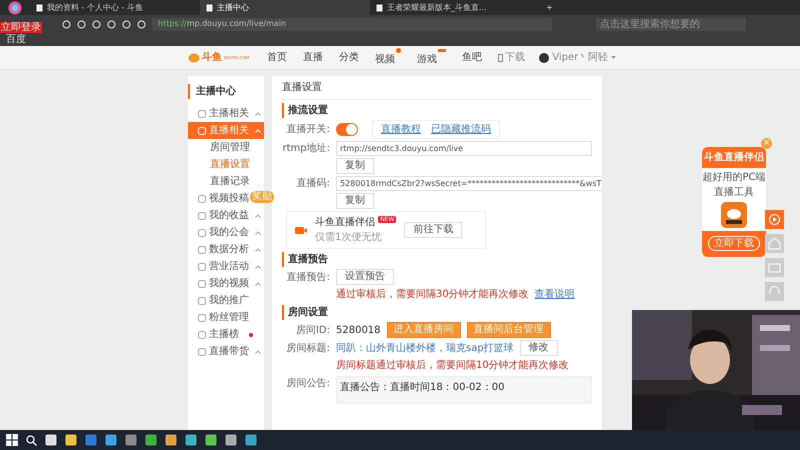 The image size is (800, 450). I want to click on search-icon, so click(31, 440).